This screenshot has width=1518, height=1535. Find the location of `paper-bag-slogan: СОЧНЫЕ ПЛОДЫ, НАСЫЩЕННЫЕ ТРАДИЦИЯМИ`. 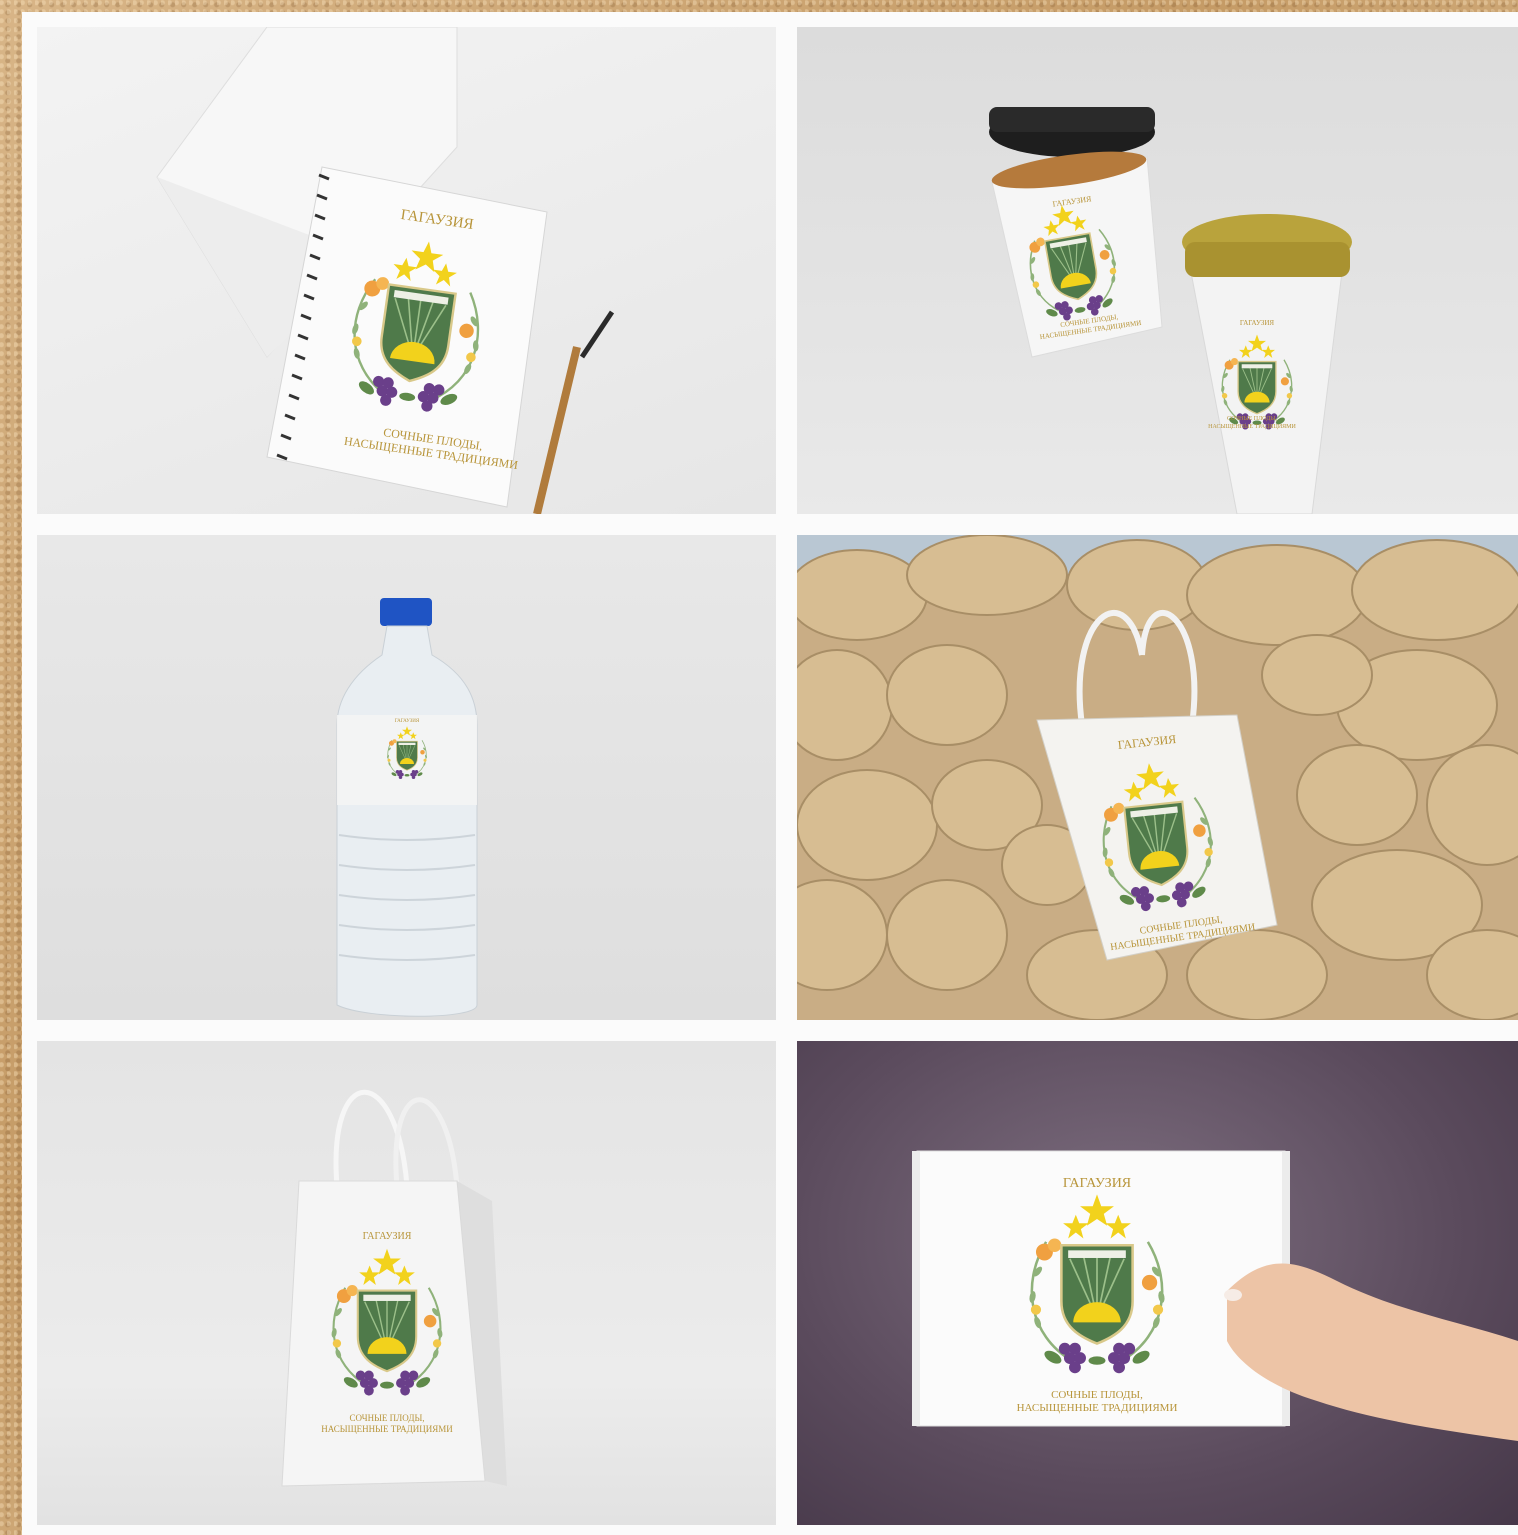

paper-bag-slogan: СОЧНЫЕ ПЛОДЫ, НАСЫЩЕННЫЕ ТРАДИЦИЯМИ is located at coordinates (387, 1424).